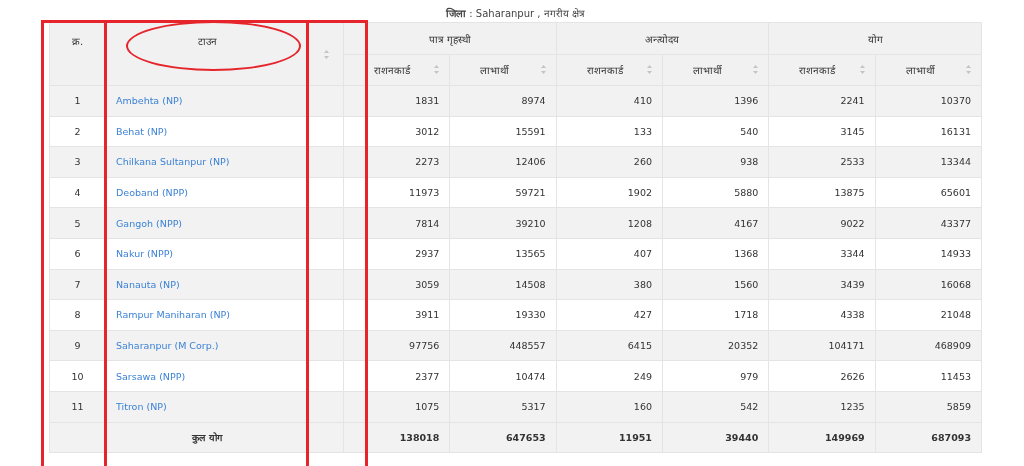 This screenshot has height=466, width=1024. What do you see at coordinates (207, 54) in the screenshot?
I see `column-header: टाउन` at bounding box center [207, 54].